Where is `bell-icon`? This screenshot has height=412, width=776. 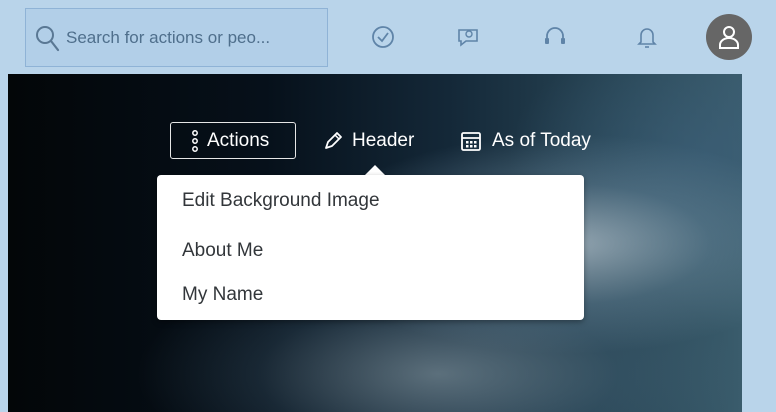 bell-icon is located at coordinates (647, 37).